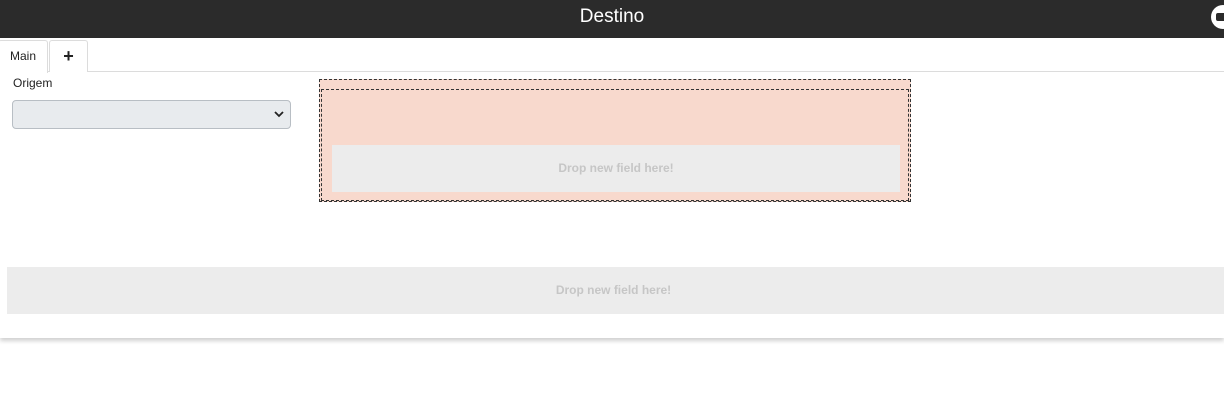 The width and height of the screenshot is (1224, 401). I want to click on tab-main: Main, so click(24, 56).